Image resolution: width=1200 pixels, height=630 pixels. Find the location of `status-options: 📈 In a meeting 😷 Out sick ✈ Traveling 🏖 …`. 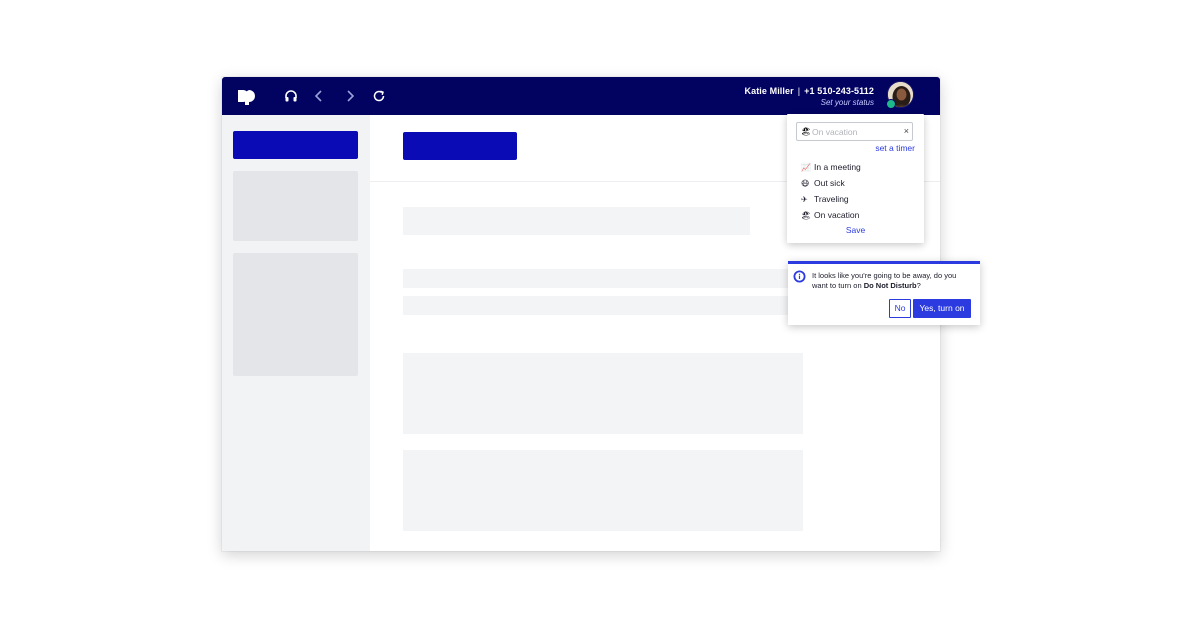

status-options: 📈 In a meeting 😷 Out sick ✈ Traveling 🏖 … is located at coordinates (856, 191).